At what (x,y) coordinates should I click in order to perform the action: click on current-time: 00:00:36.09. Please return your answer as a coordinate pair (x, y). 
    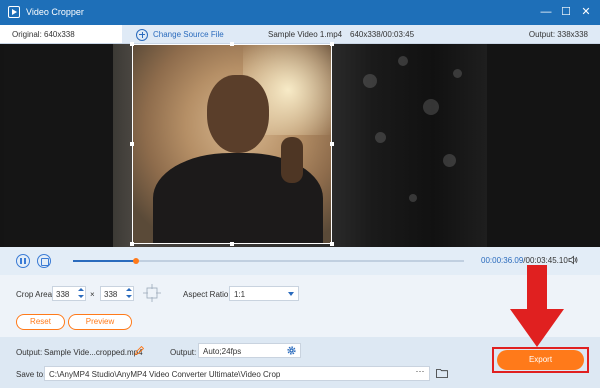
    Looking at the image, I should click on (502, 260).